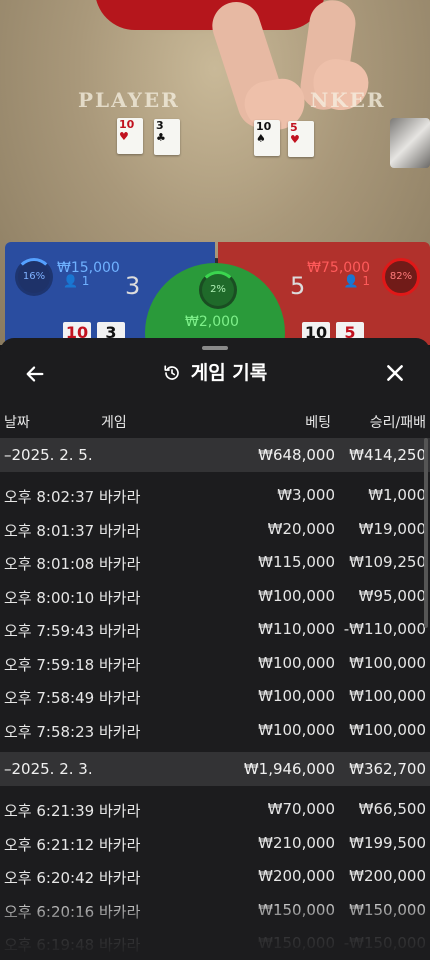 This screenshot has height=960, width=430. What do you see at coordinates (49, 844) in the screenshot?
I see `row-time: 오후 6:21:12` at bounding box center [49, 844].